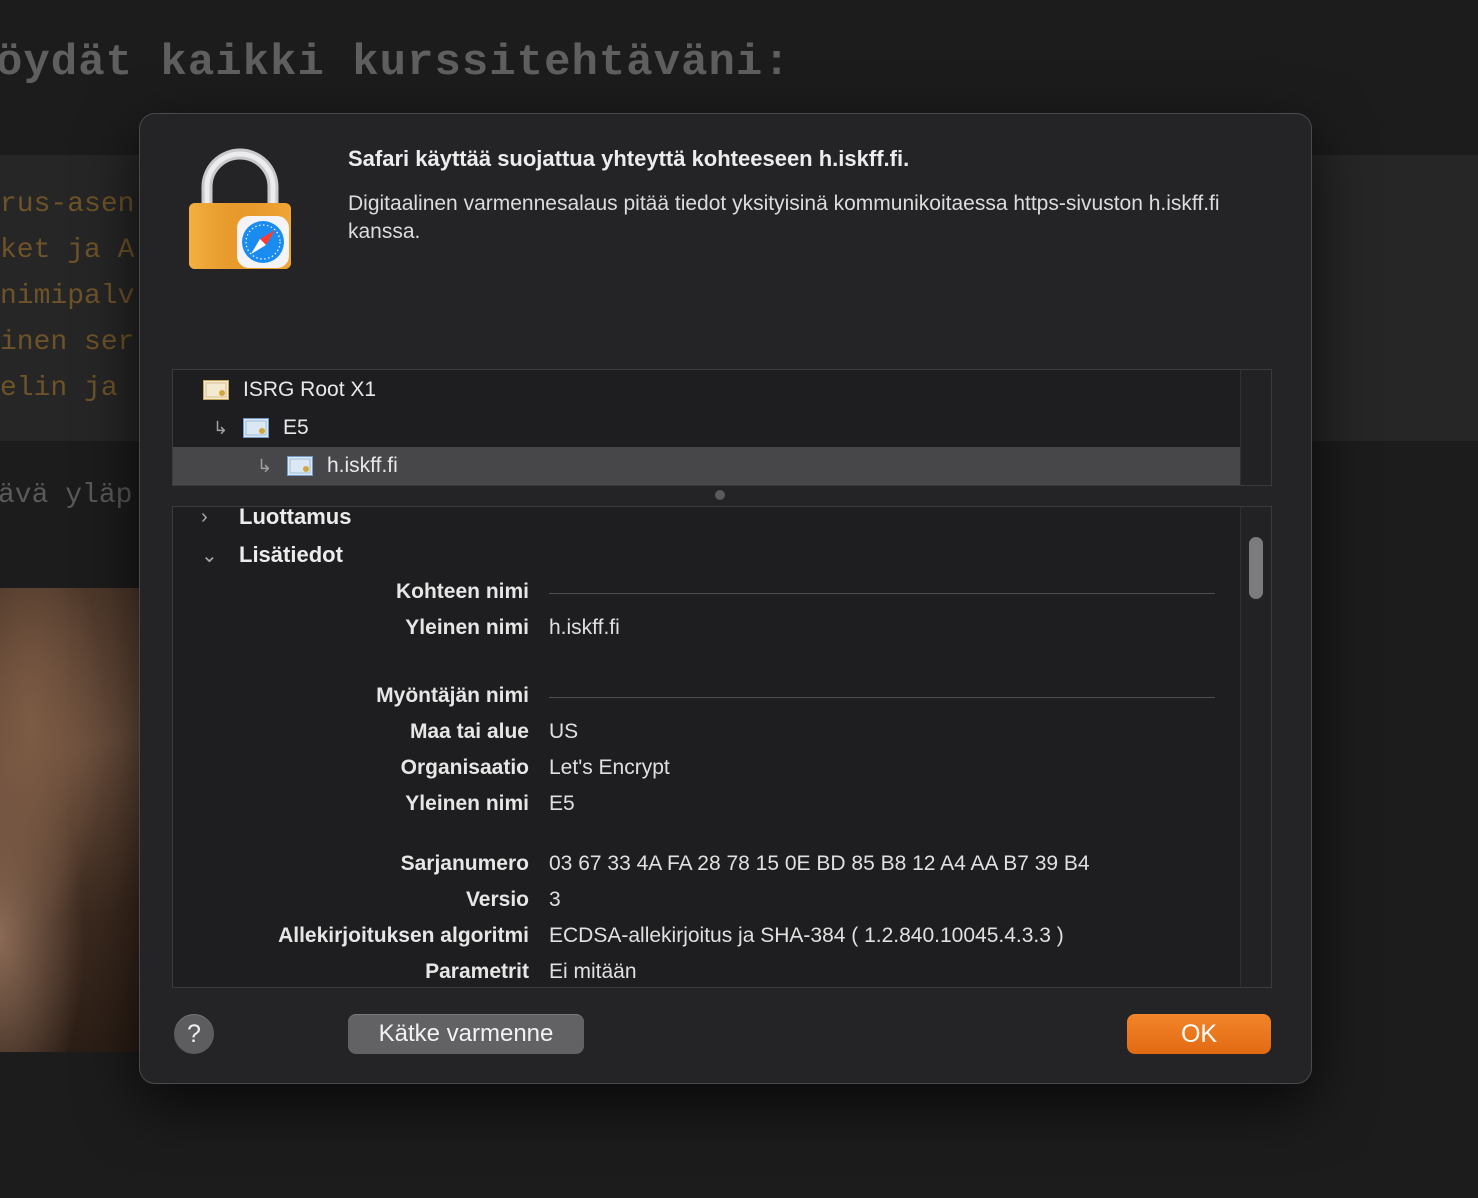 The image size is (1478, 1198). Describe the element at coordinates (75, 820) in the screenshot. I see `page-photo` at that location.